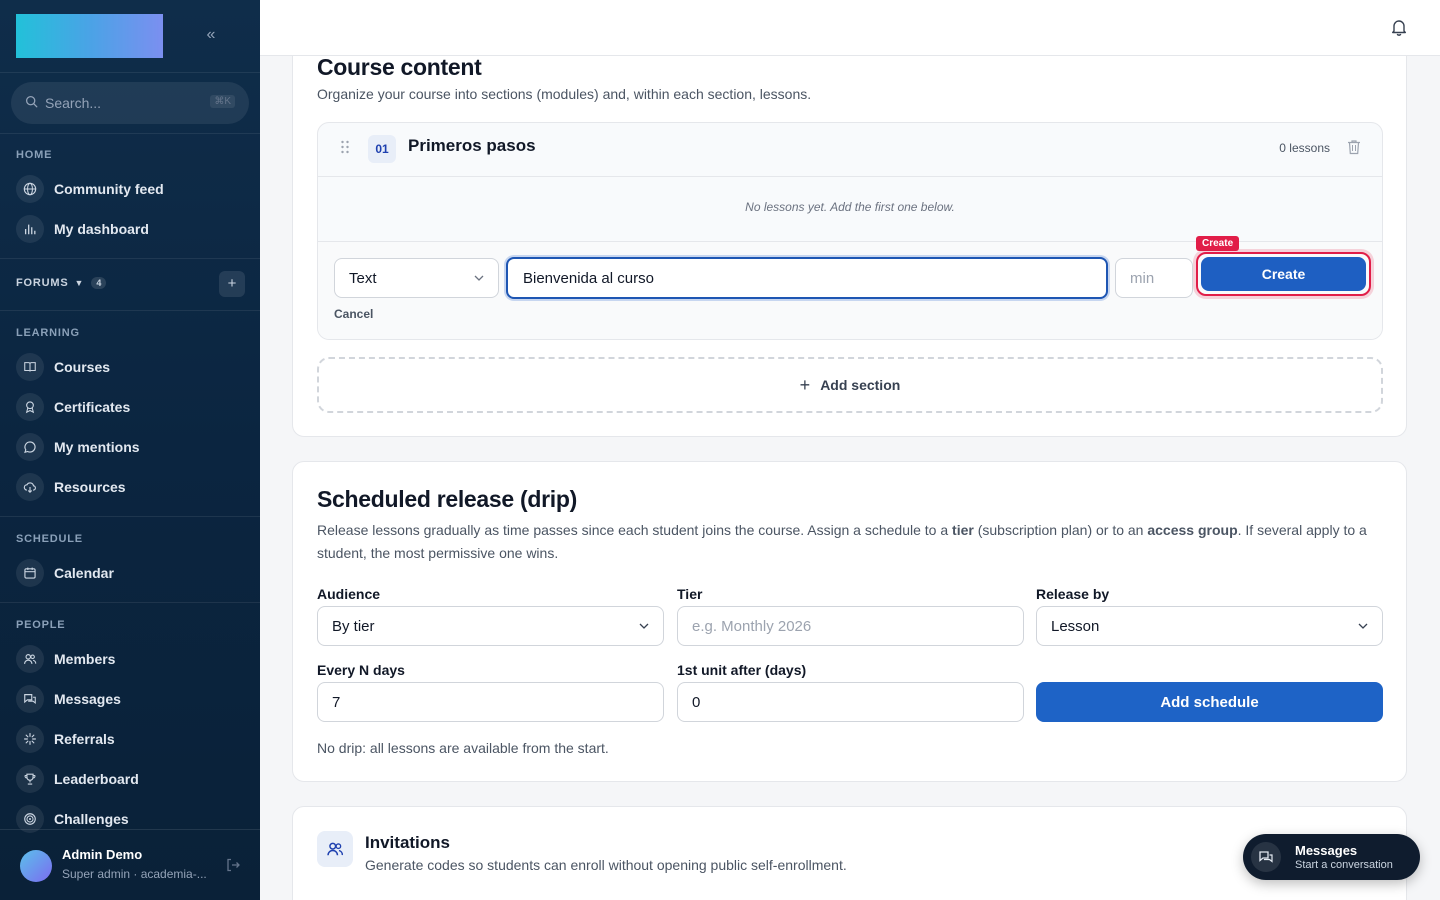  Describe the element at coordinates (1073, 594) in the screenshot. I see `release-by-label: Release by` at that location.